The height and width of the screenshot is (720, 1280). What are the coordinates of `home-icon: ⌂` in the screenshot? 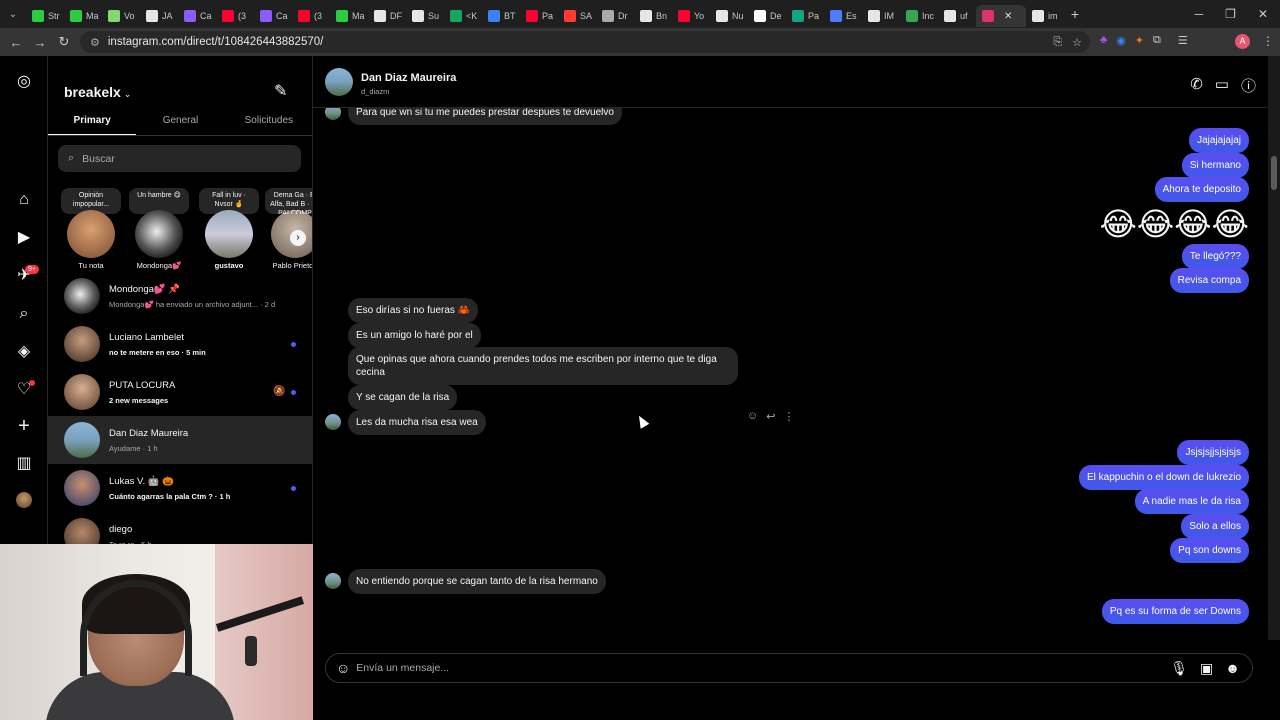 It's located at (24, 200).